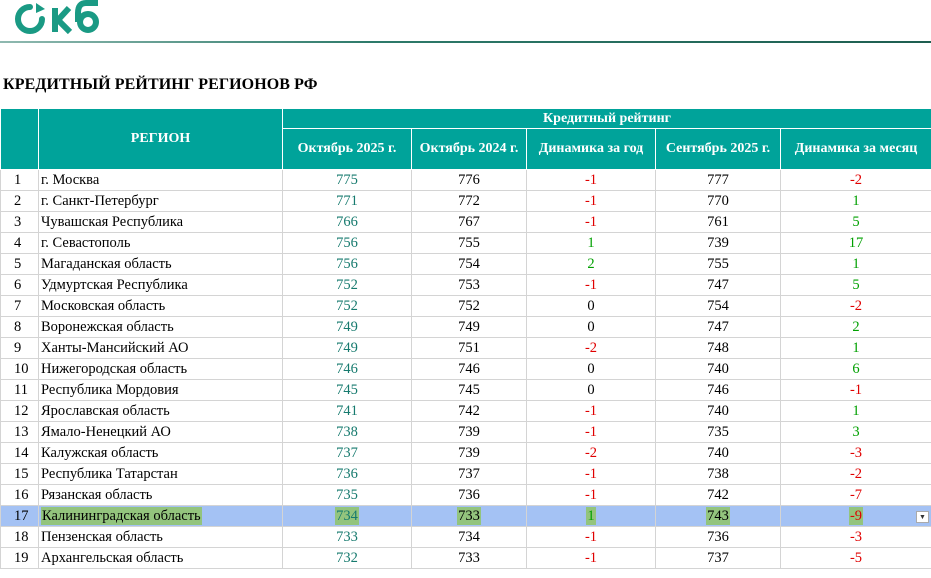 The image size is (931, 578). I want to click on region-cell: Магаданская область, so click(160, 264).